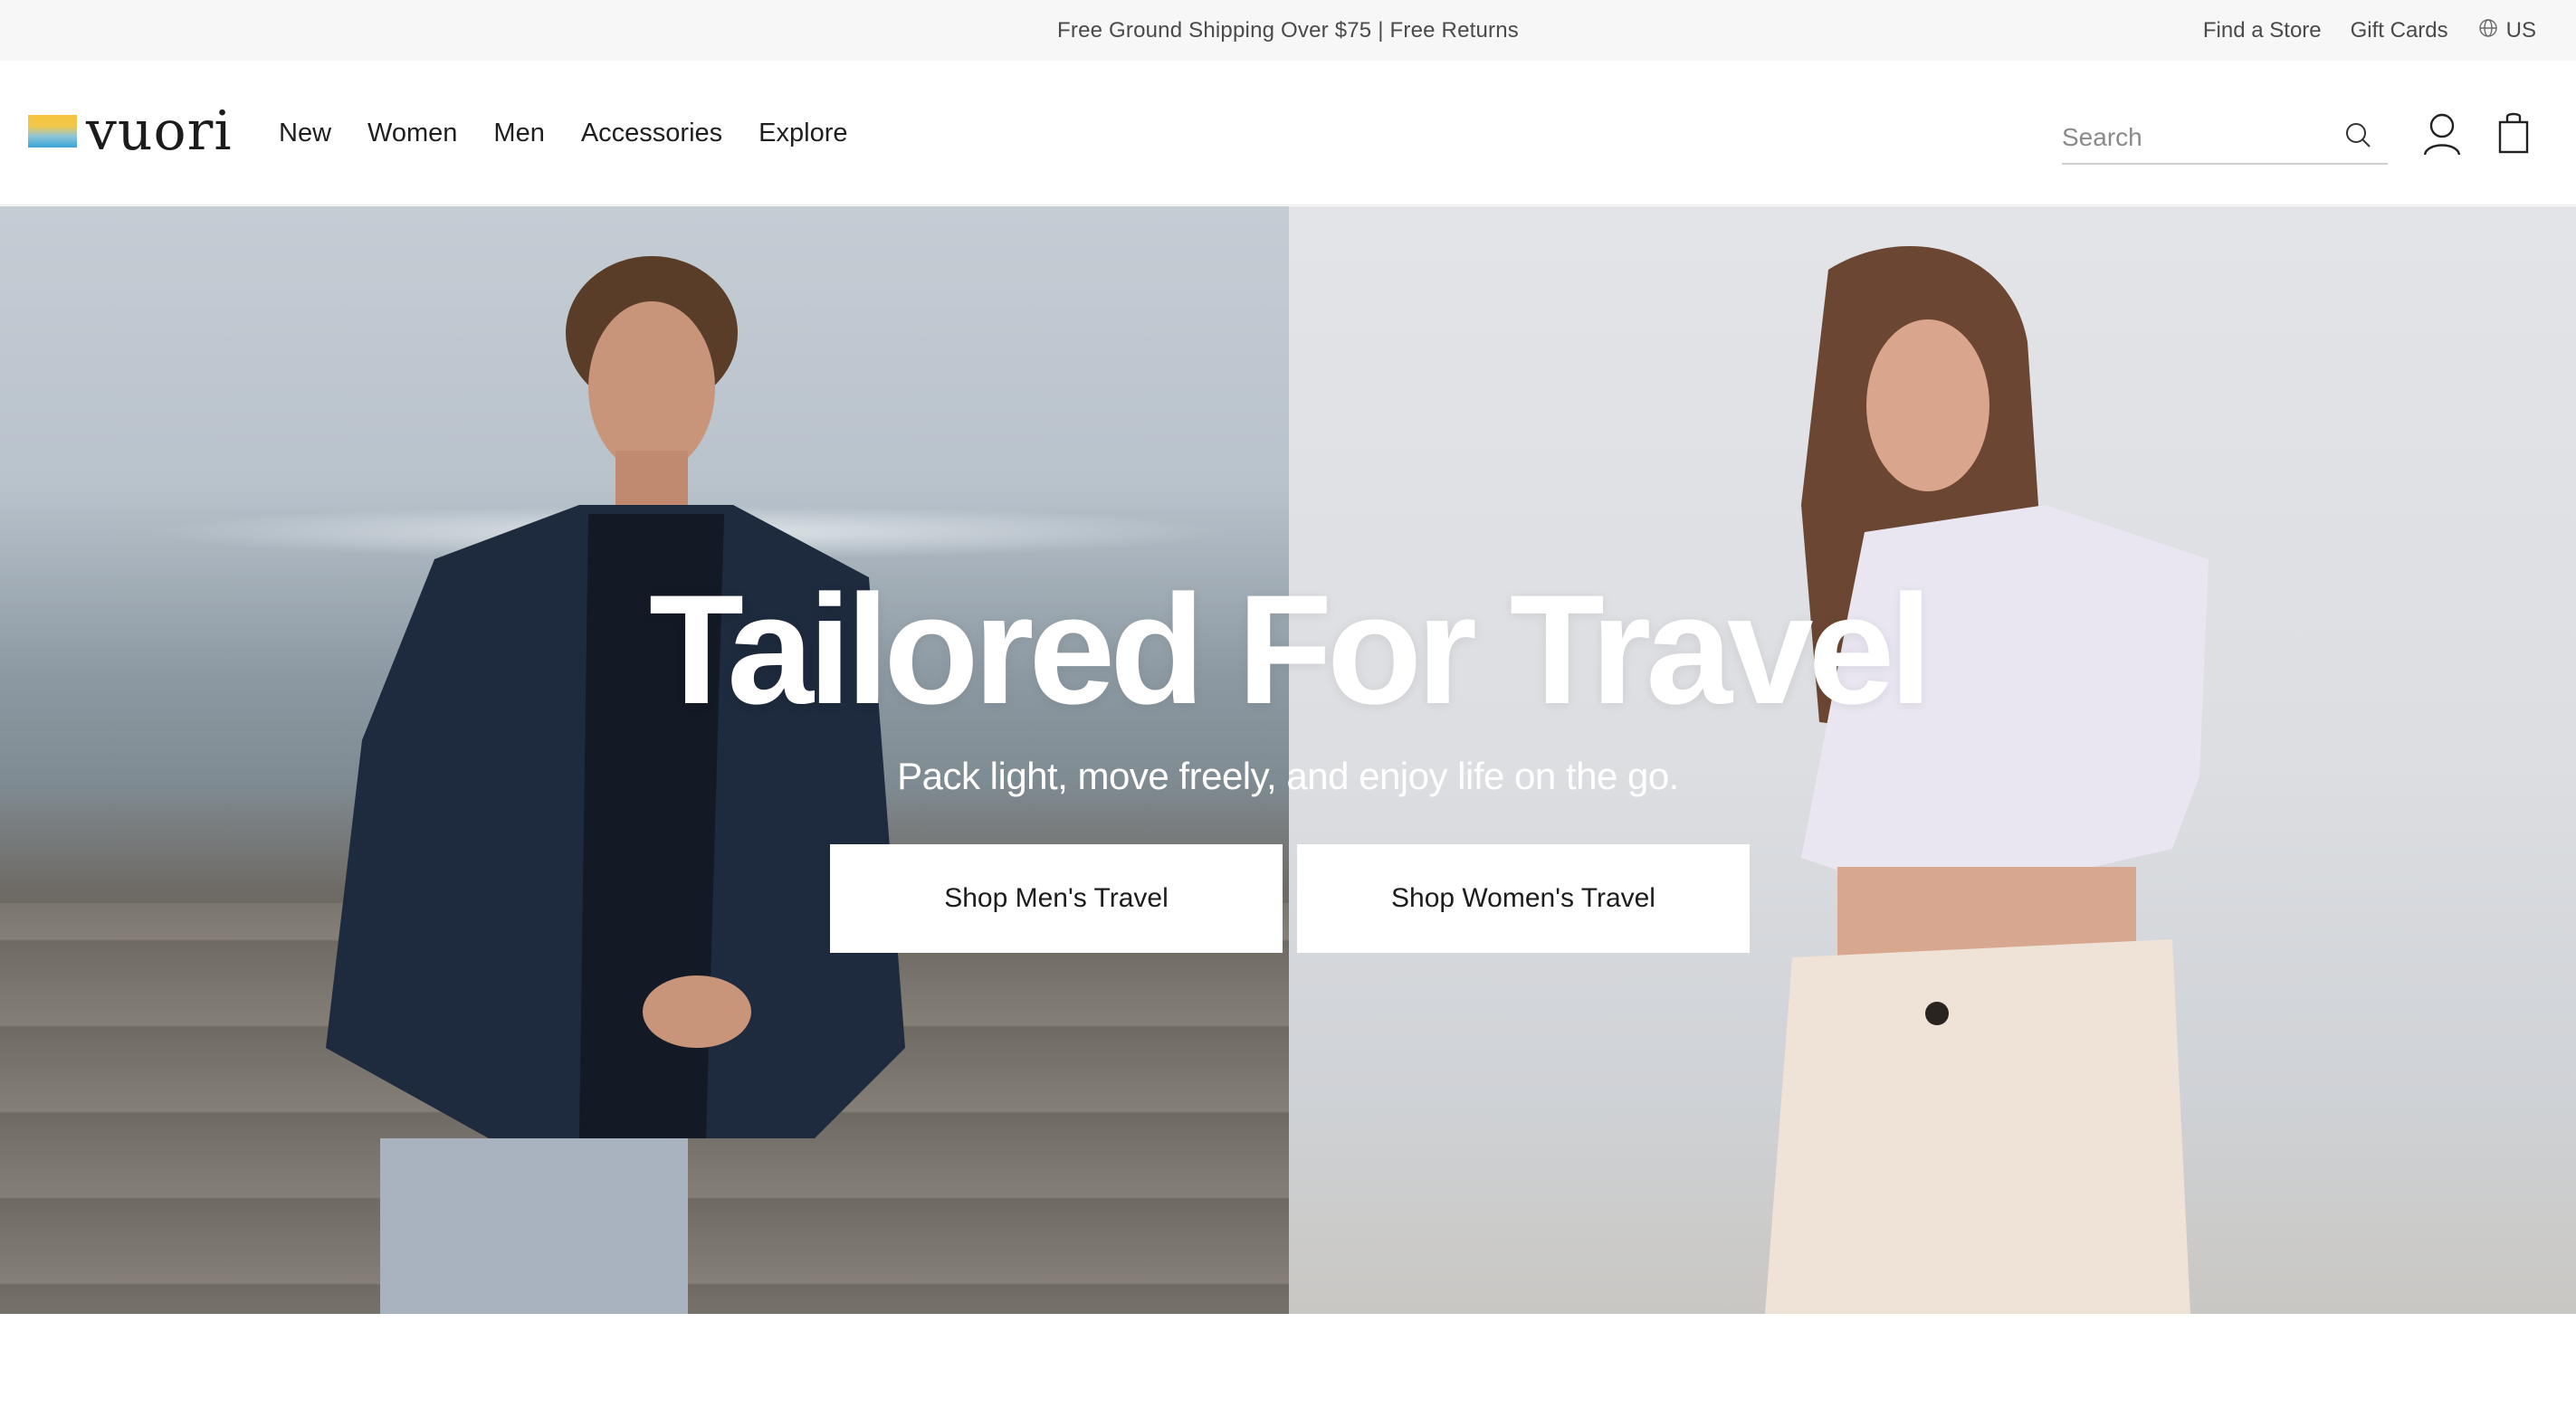 The width and height of the screenshot is (2576, 1408). Describe the element at coordinates (2358, 135) in the screenshot. I see `search-icon` at that location.